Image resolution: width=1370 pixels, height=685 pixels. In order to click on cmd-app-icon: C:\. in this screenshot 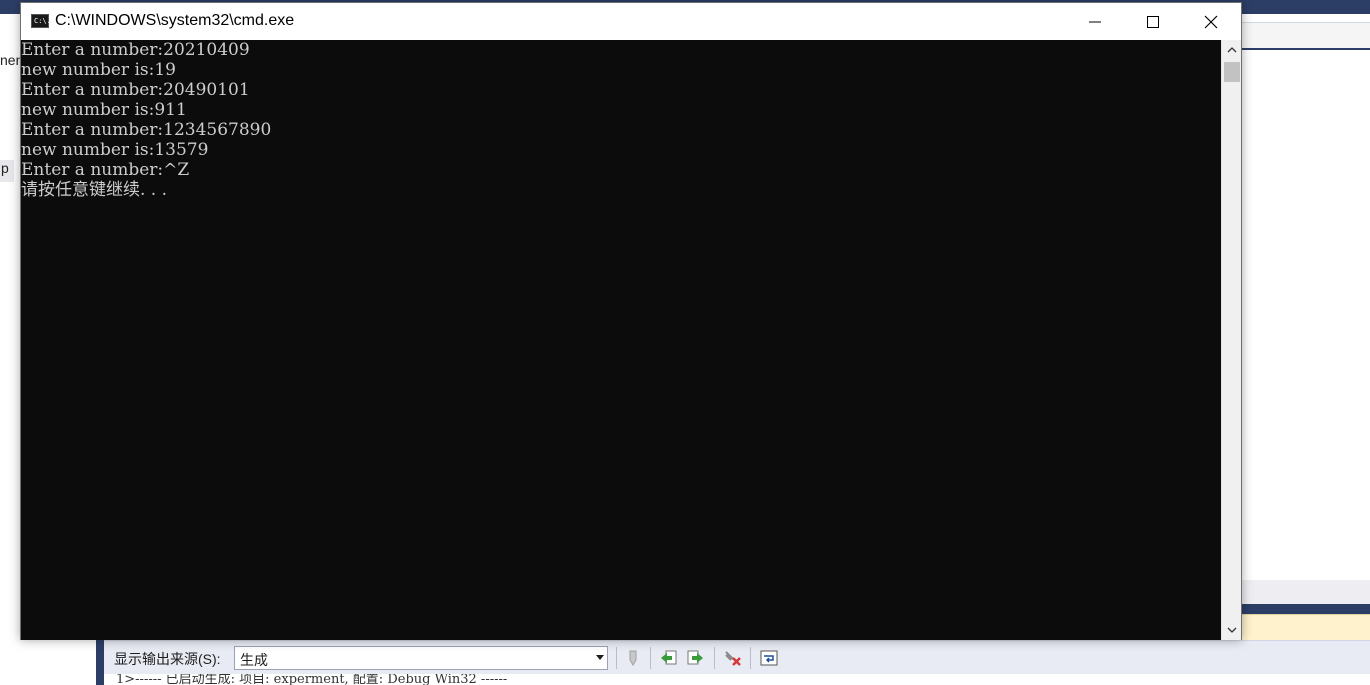, I will do `click(41, 21)`.